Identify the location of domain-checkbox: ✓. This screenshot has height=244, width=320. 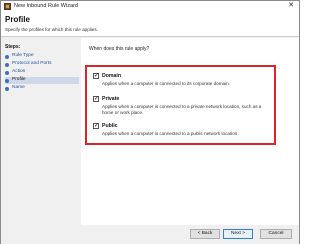
(96, 76).